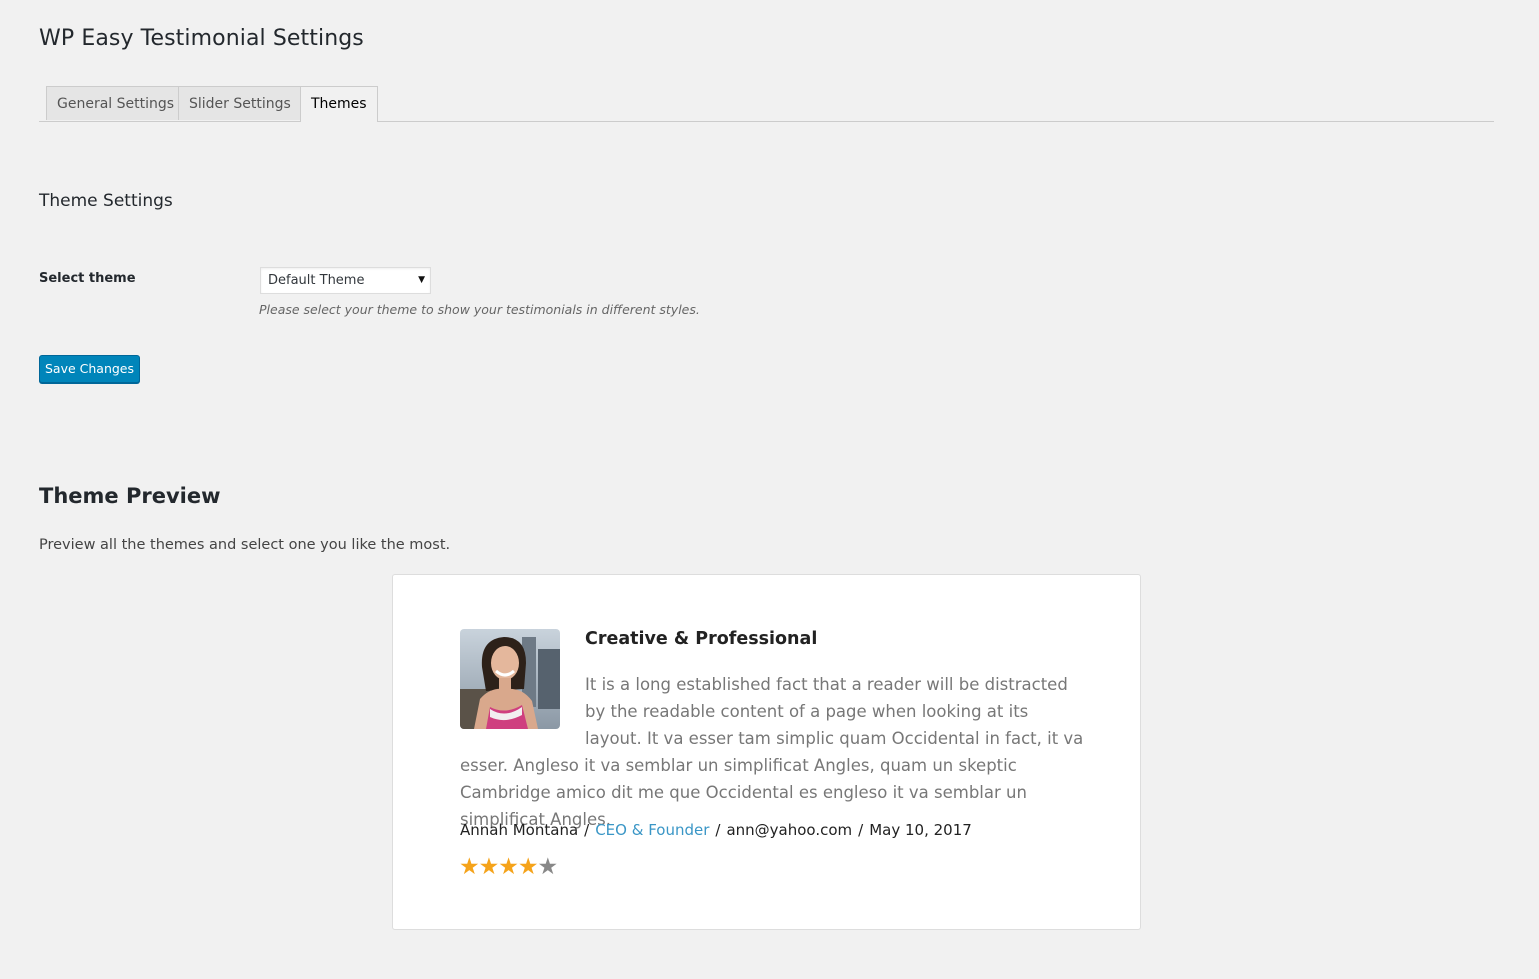  What do you see at coordinates (766, 104) in the screenshot?
I see `settings-tabs: General Settings Slider Settings Themes` at bounding box center [766, 104].